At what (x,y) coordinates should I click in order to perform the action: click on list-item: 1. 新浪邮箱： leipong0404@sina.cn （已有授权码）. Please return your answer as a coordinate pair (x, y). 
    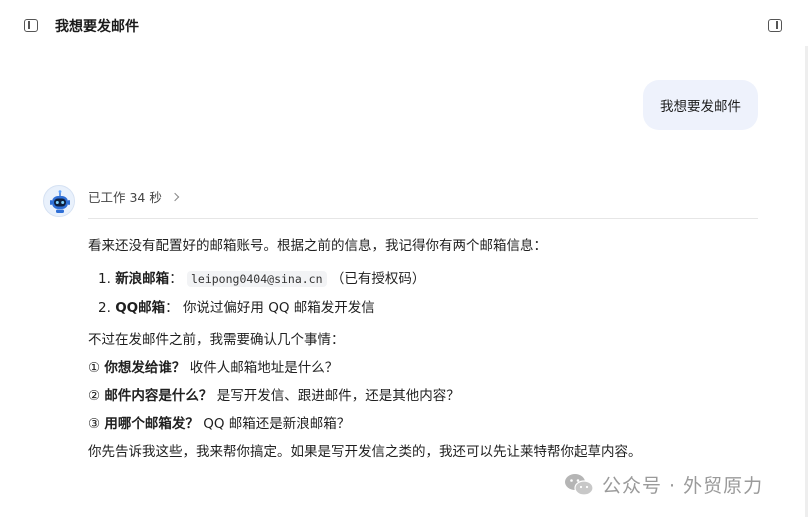
    Looking at the image, I should click on (261, 279).